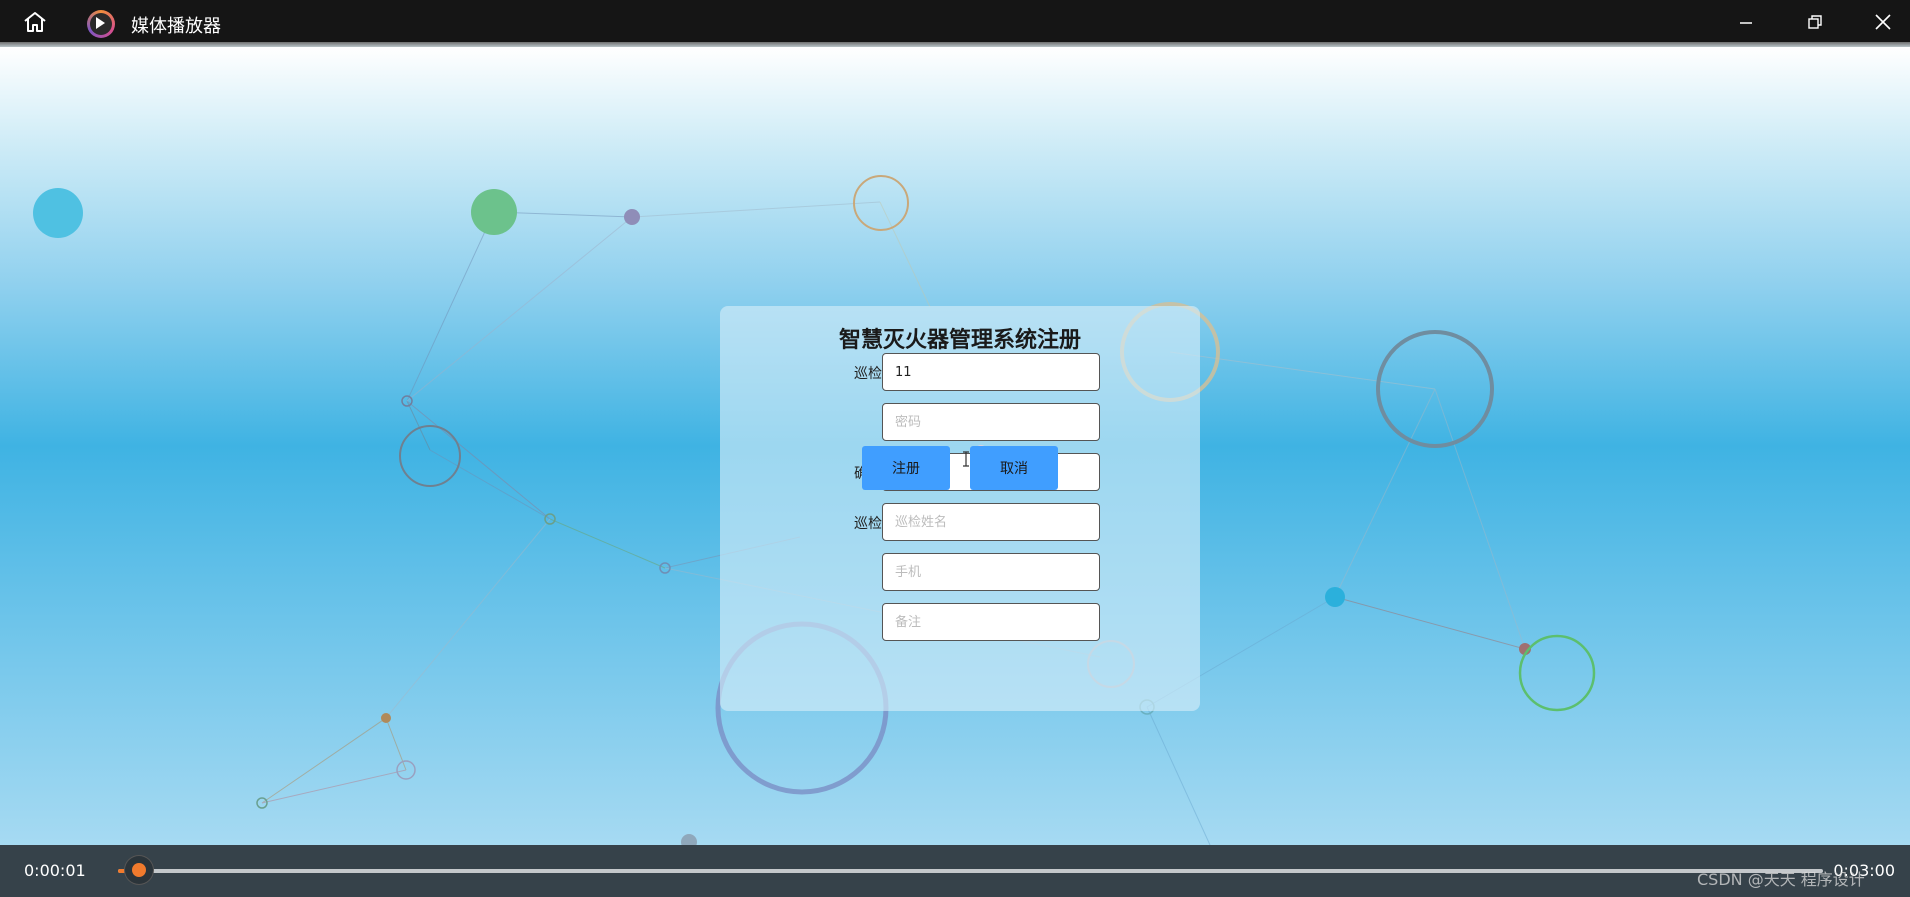 The width and height of the screenshot is (1910, 897). What do you see at coordinates (906, 468) in the screenshot?
I see `register-button: 注册` at bounding box center [906, 468].